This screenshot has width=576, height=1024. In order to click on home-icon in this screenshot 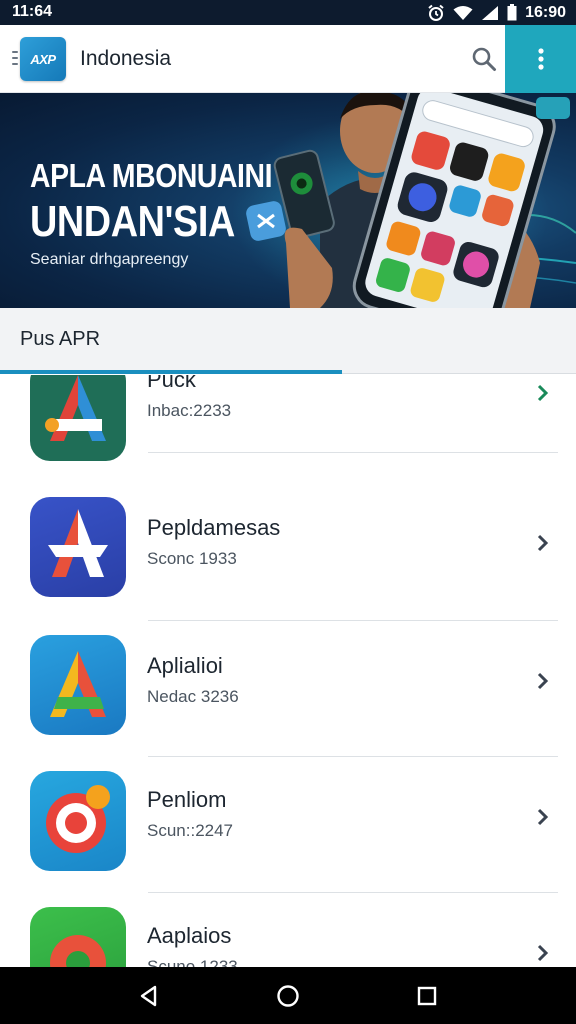, I will do `click(288, 995)`.